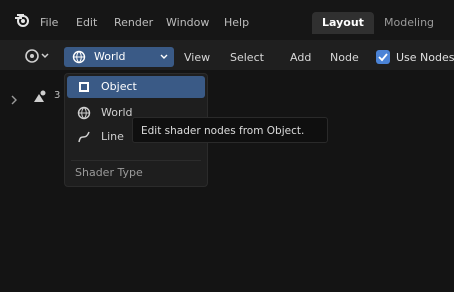 The height and width of the screenshot is (292, 454). What do you see at coordinates (133, 22) in the screenshot?
I see `menu-render: Render` at bounding box center [133, 22].